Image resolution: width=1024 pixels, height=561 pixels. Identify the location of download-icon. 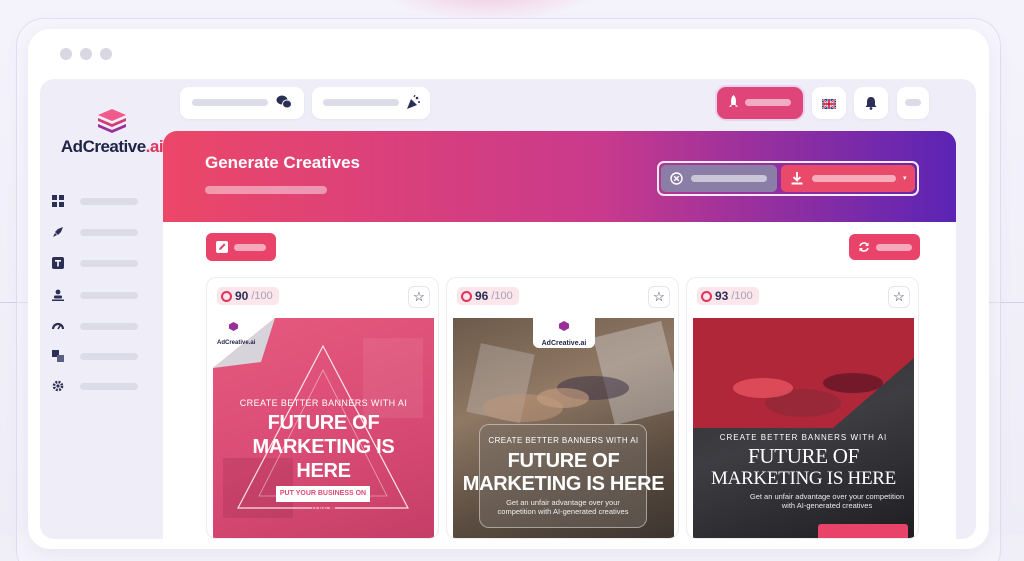
(797, 180).